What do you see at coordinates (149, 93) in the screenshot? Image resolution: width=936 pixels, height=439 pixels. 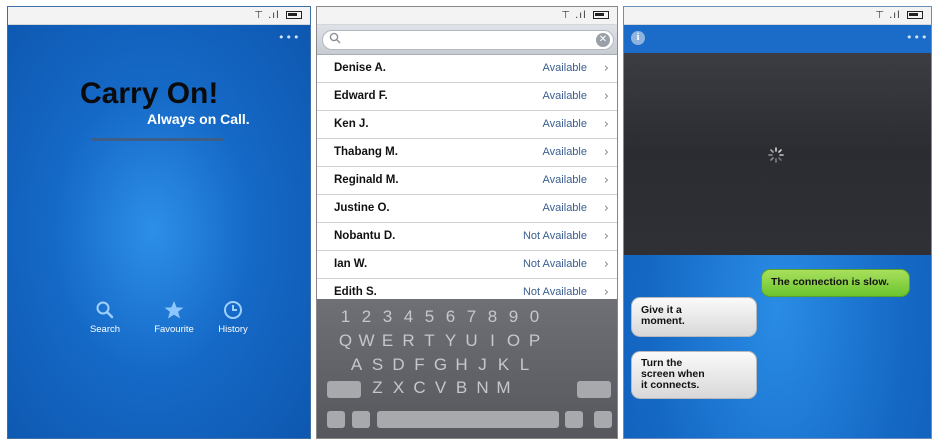 I see `app-title: Carry On!` at bounding box center [149, 93].